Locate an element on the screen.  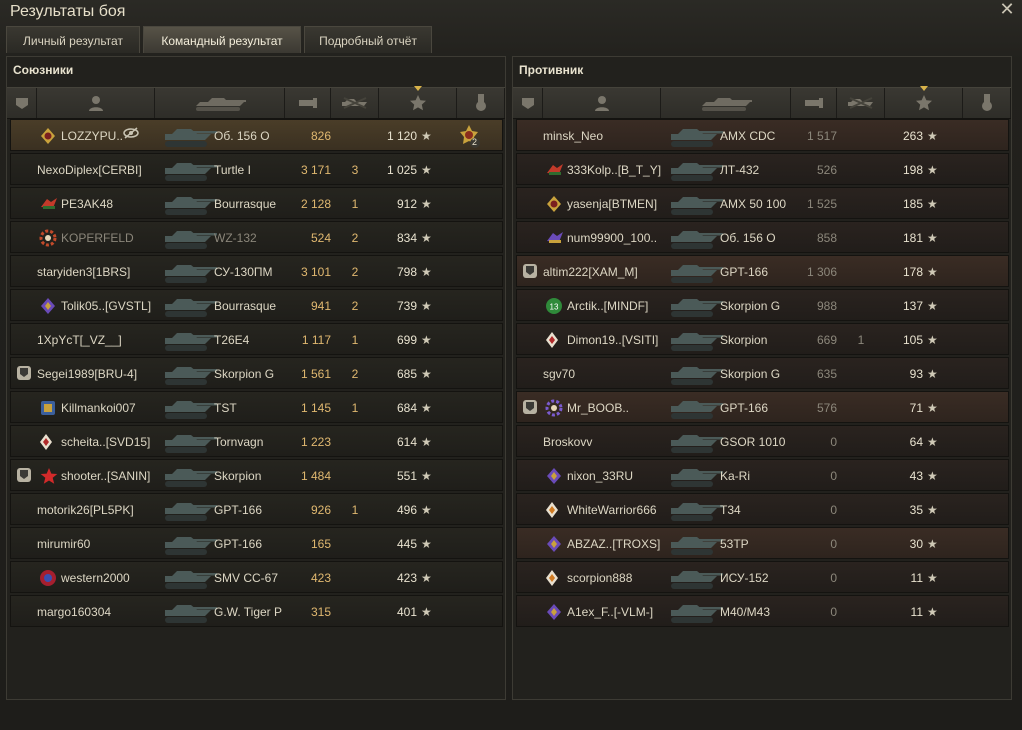
player-name: num99900_100.. is located at coordinates (612, 238).